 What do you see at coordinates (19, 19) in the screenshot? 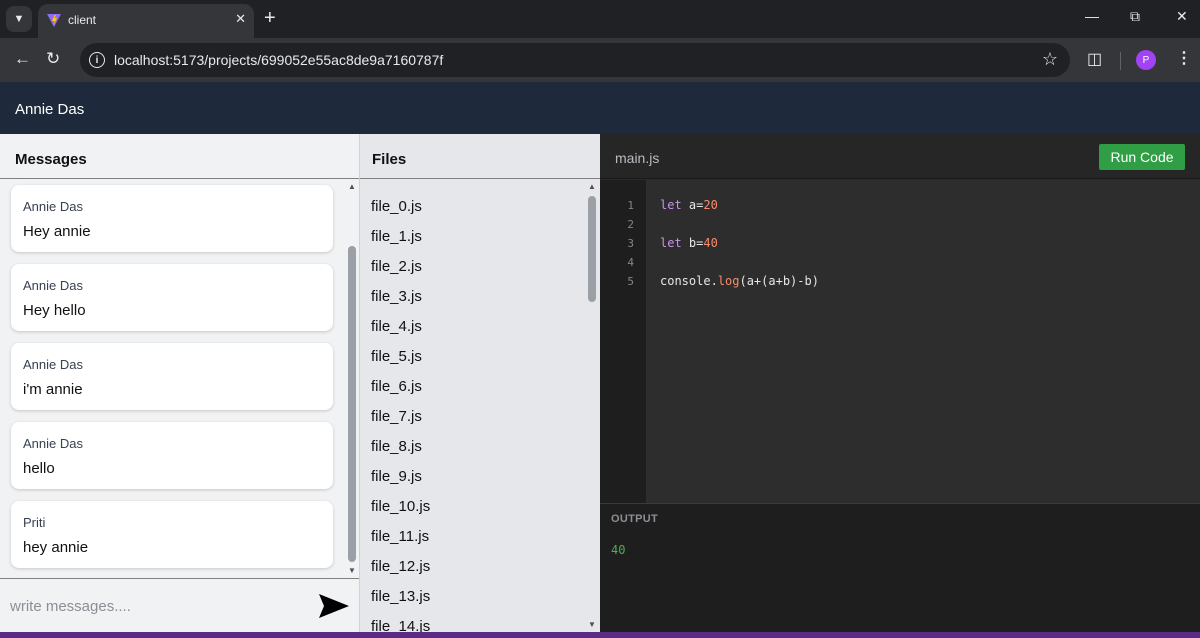
I see `tab-search-chevron-icon: ▼` at bounding box center [19, 19].